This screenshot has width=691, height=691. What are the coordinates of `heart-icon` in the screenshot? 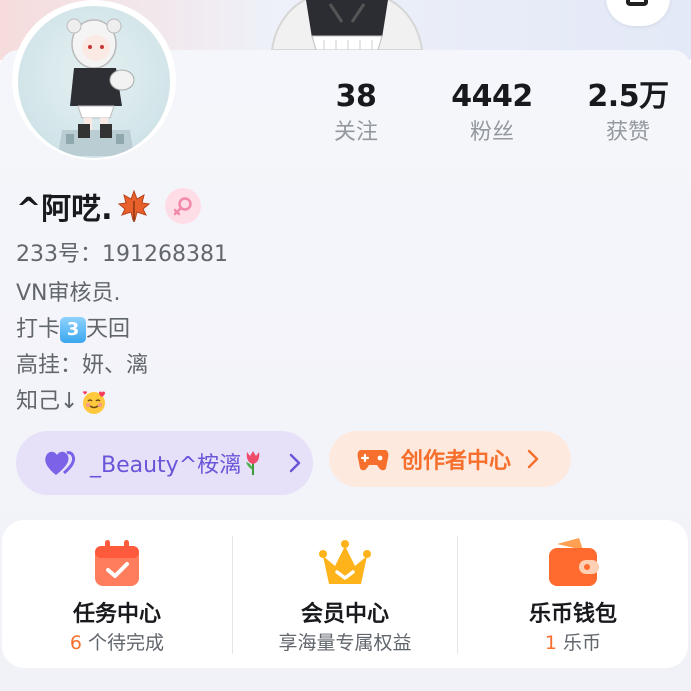 It's located at (60, 463).